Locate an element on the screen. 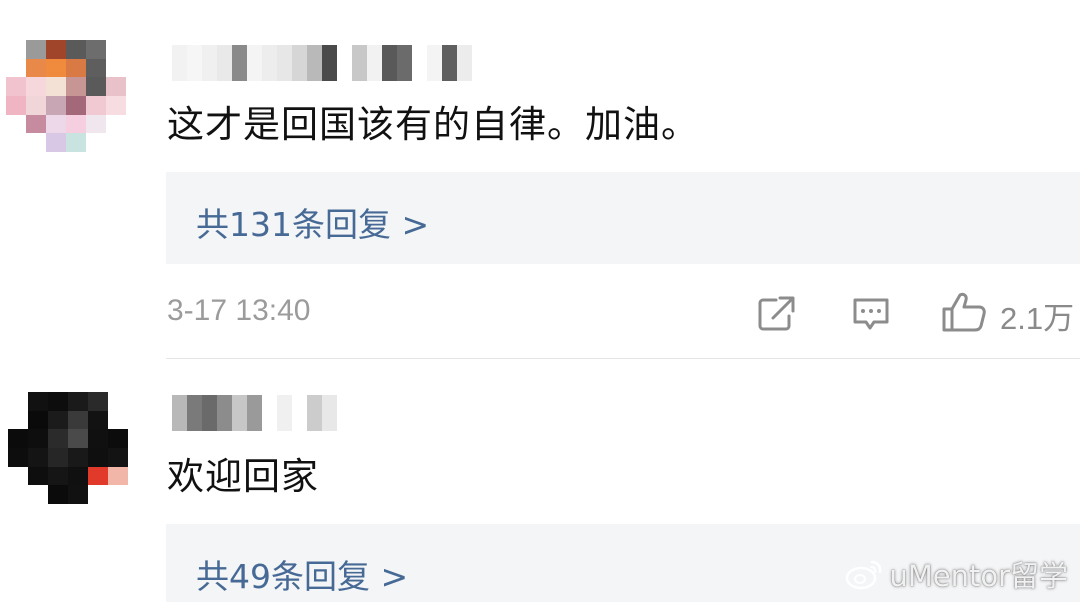 This screenshot has height=602, width=1080. comment-icon is located at coordinates (871, 314).